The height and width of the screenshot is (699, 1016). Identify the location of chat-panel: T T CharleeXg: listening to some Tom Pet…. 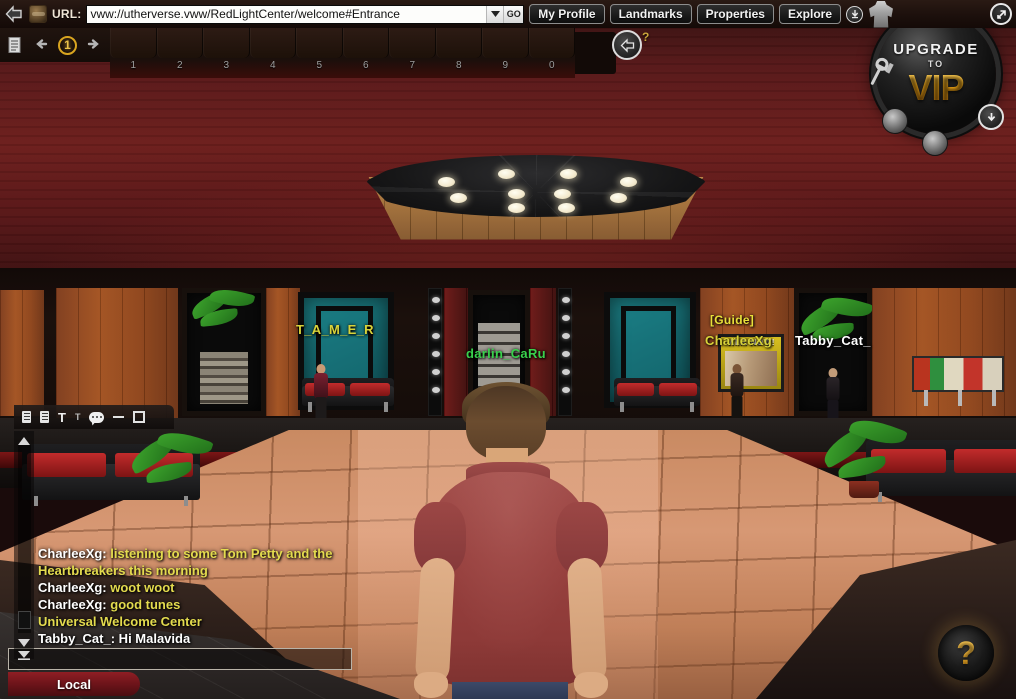
(189, 552).